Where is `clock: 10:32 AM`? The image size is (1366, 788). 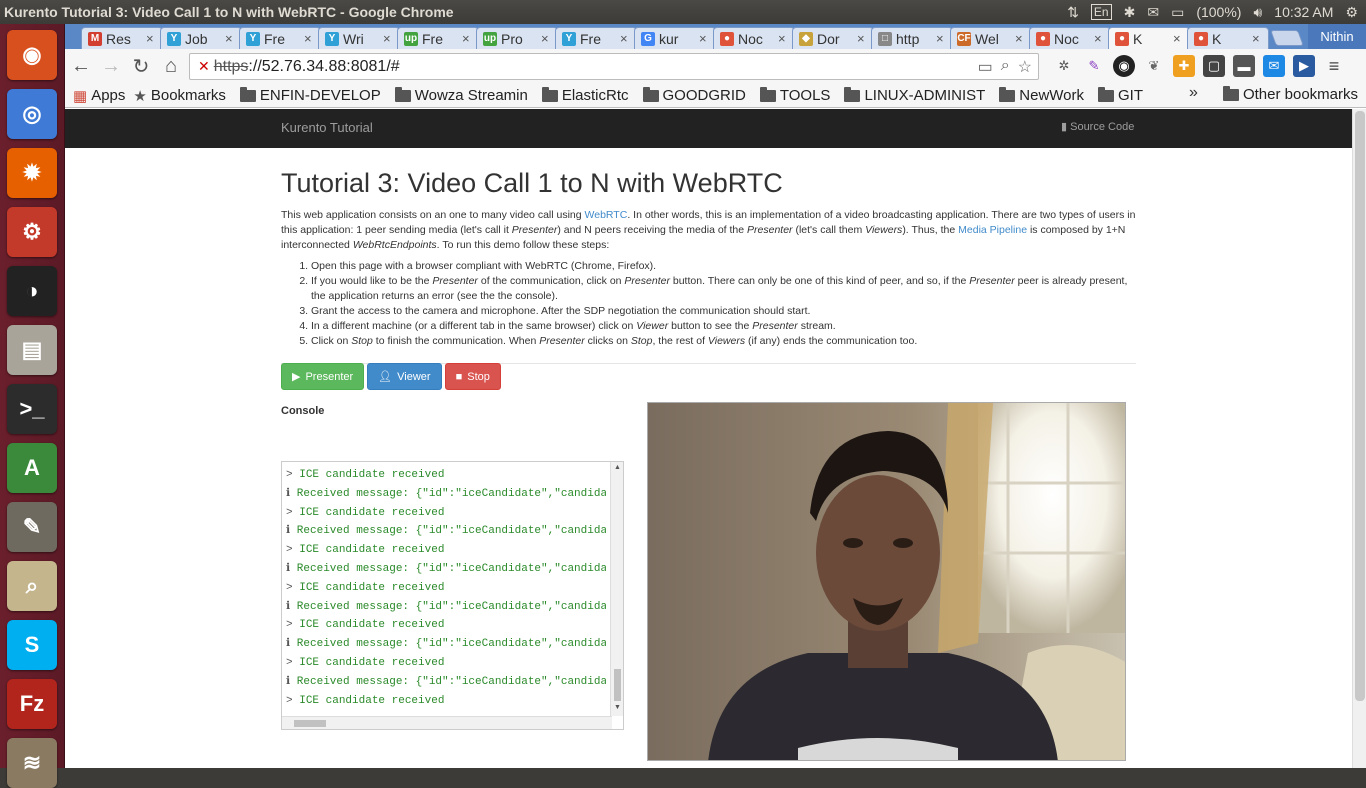
clock: 10:32 AM is located at coordinates (1303, 12).